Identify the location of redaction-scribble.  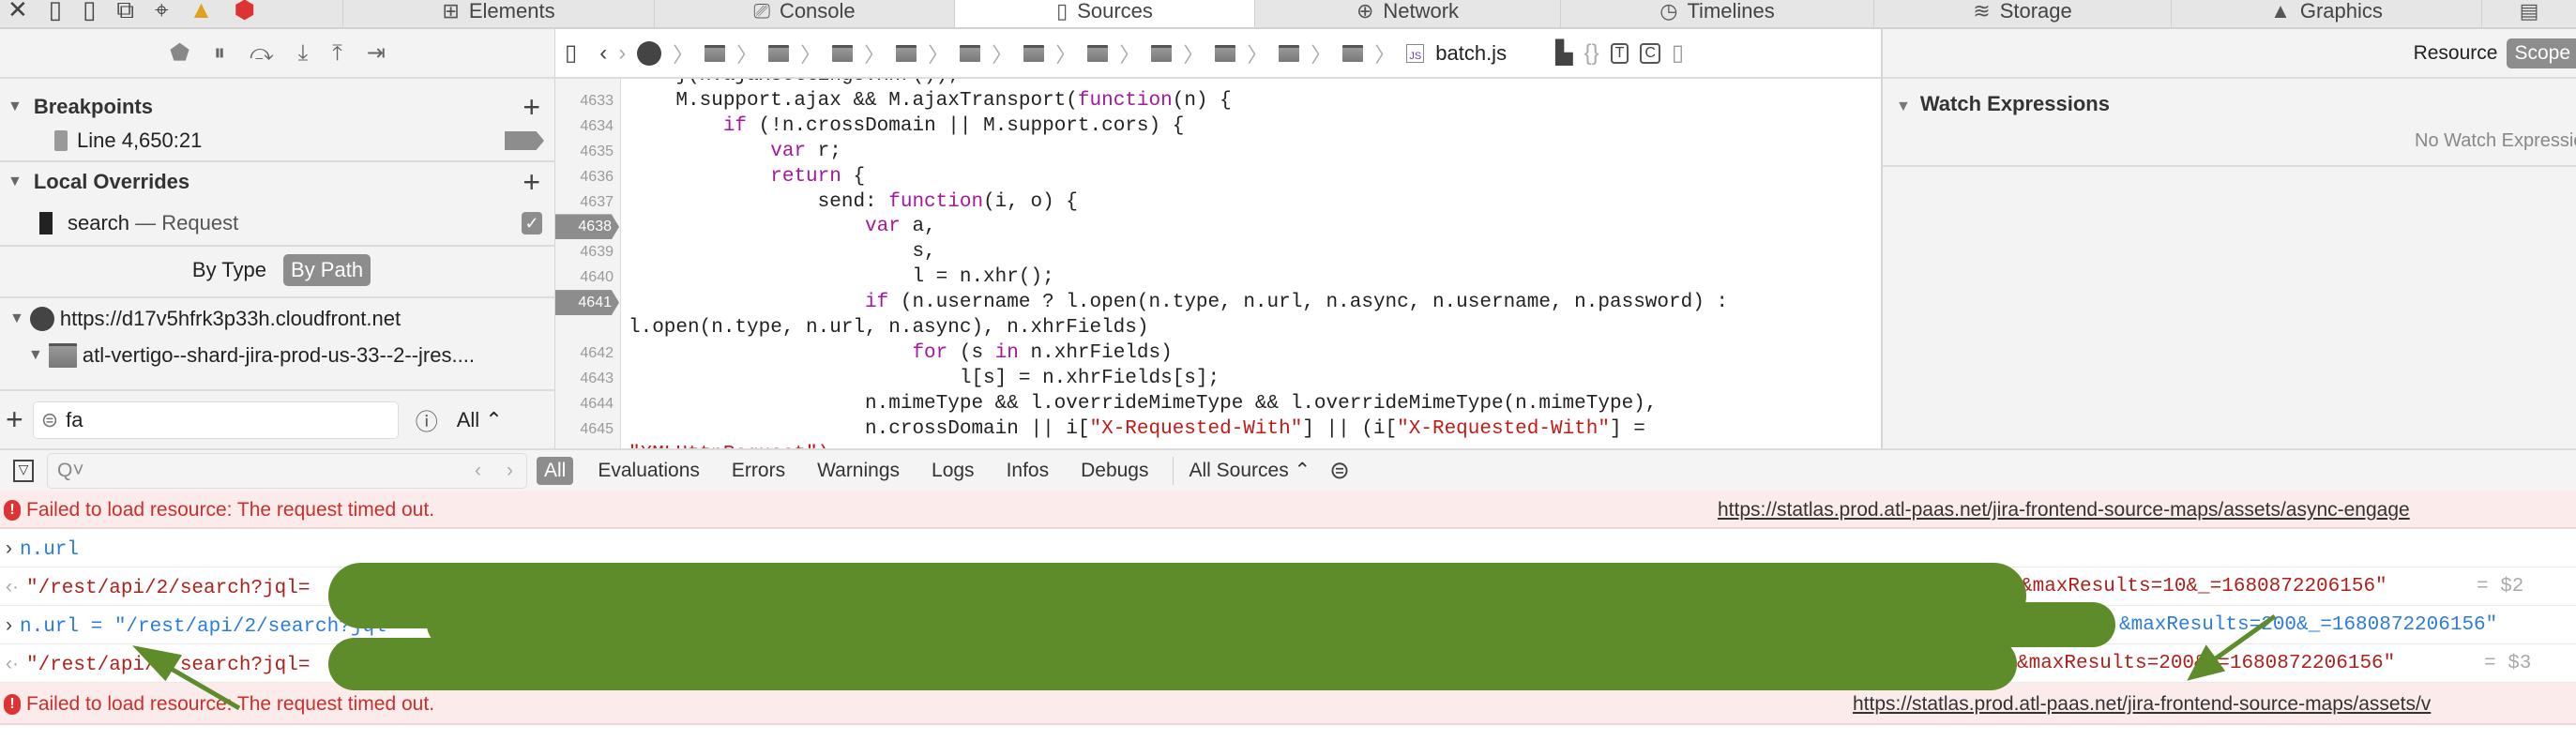
(1172, 664).